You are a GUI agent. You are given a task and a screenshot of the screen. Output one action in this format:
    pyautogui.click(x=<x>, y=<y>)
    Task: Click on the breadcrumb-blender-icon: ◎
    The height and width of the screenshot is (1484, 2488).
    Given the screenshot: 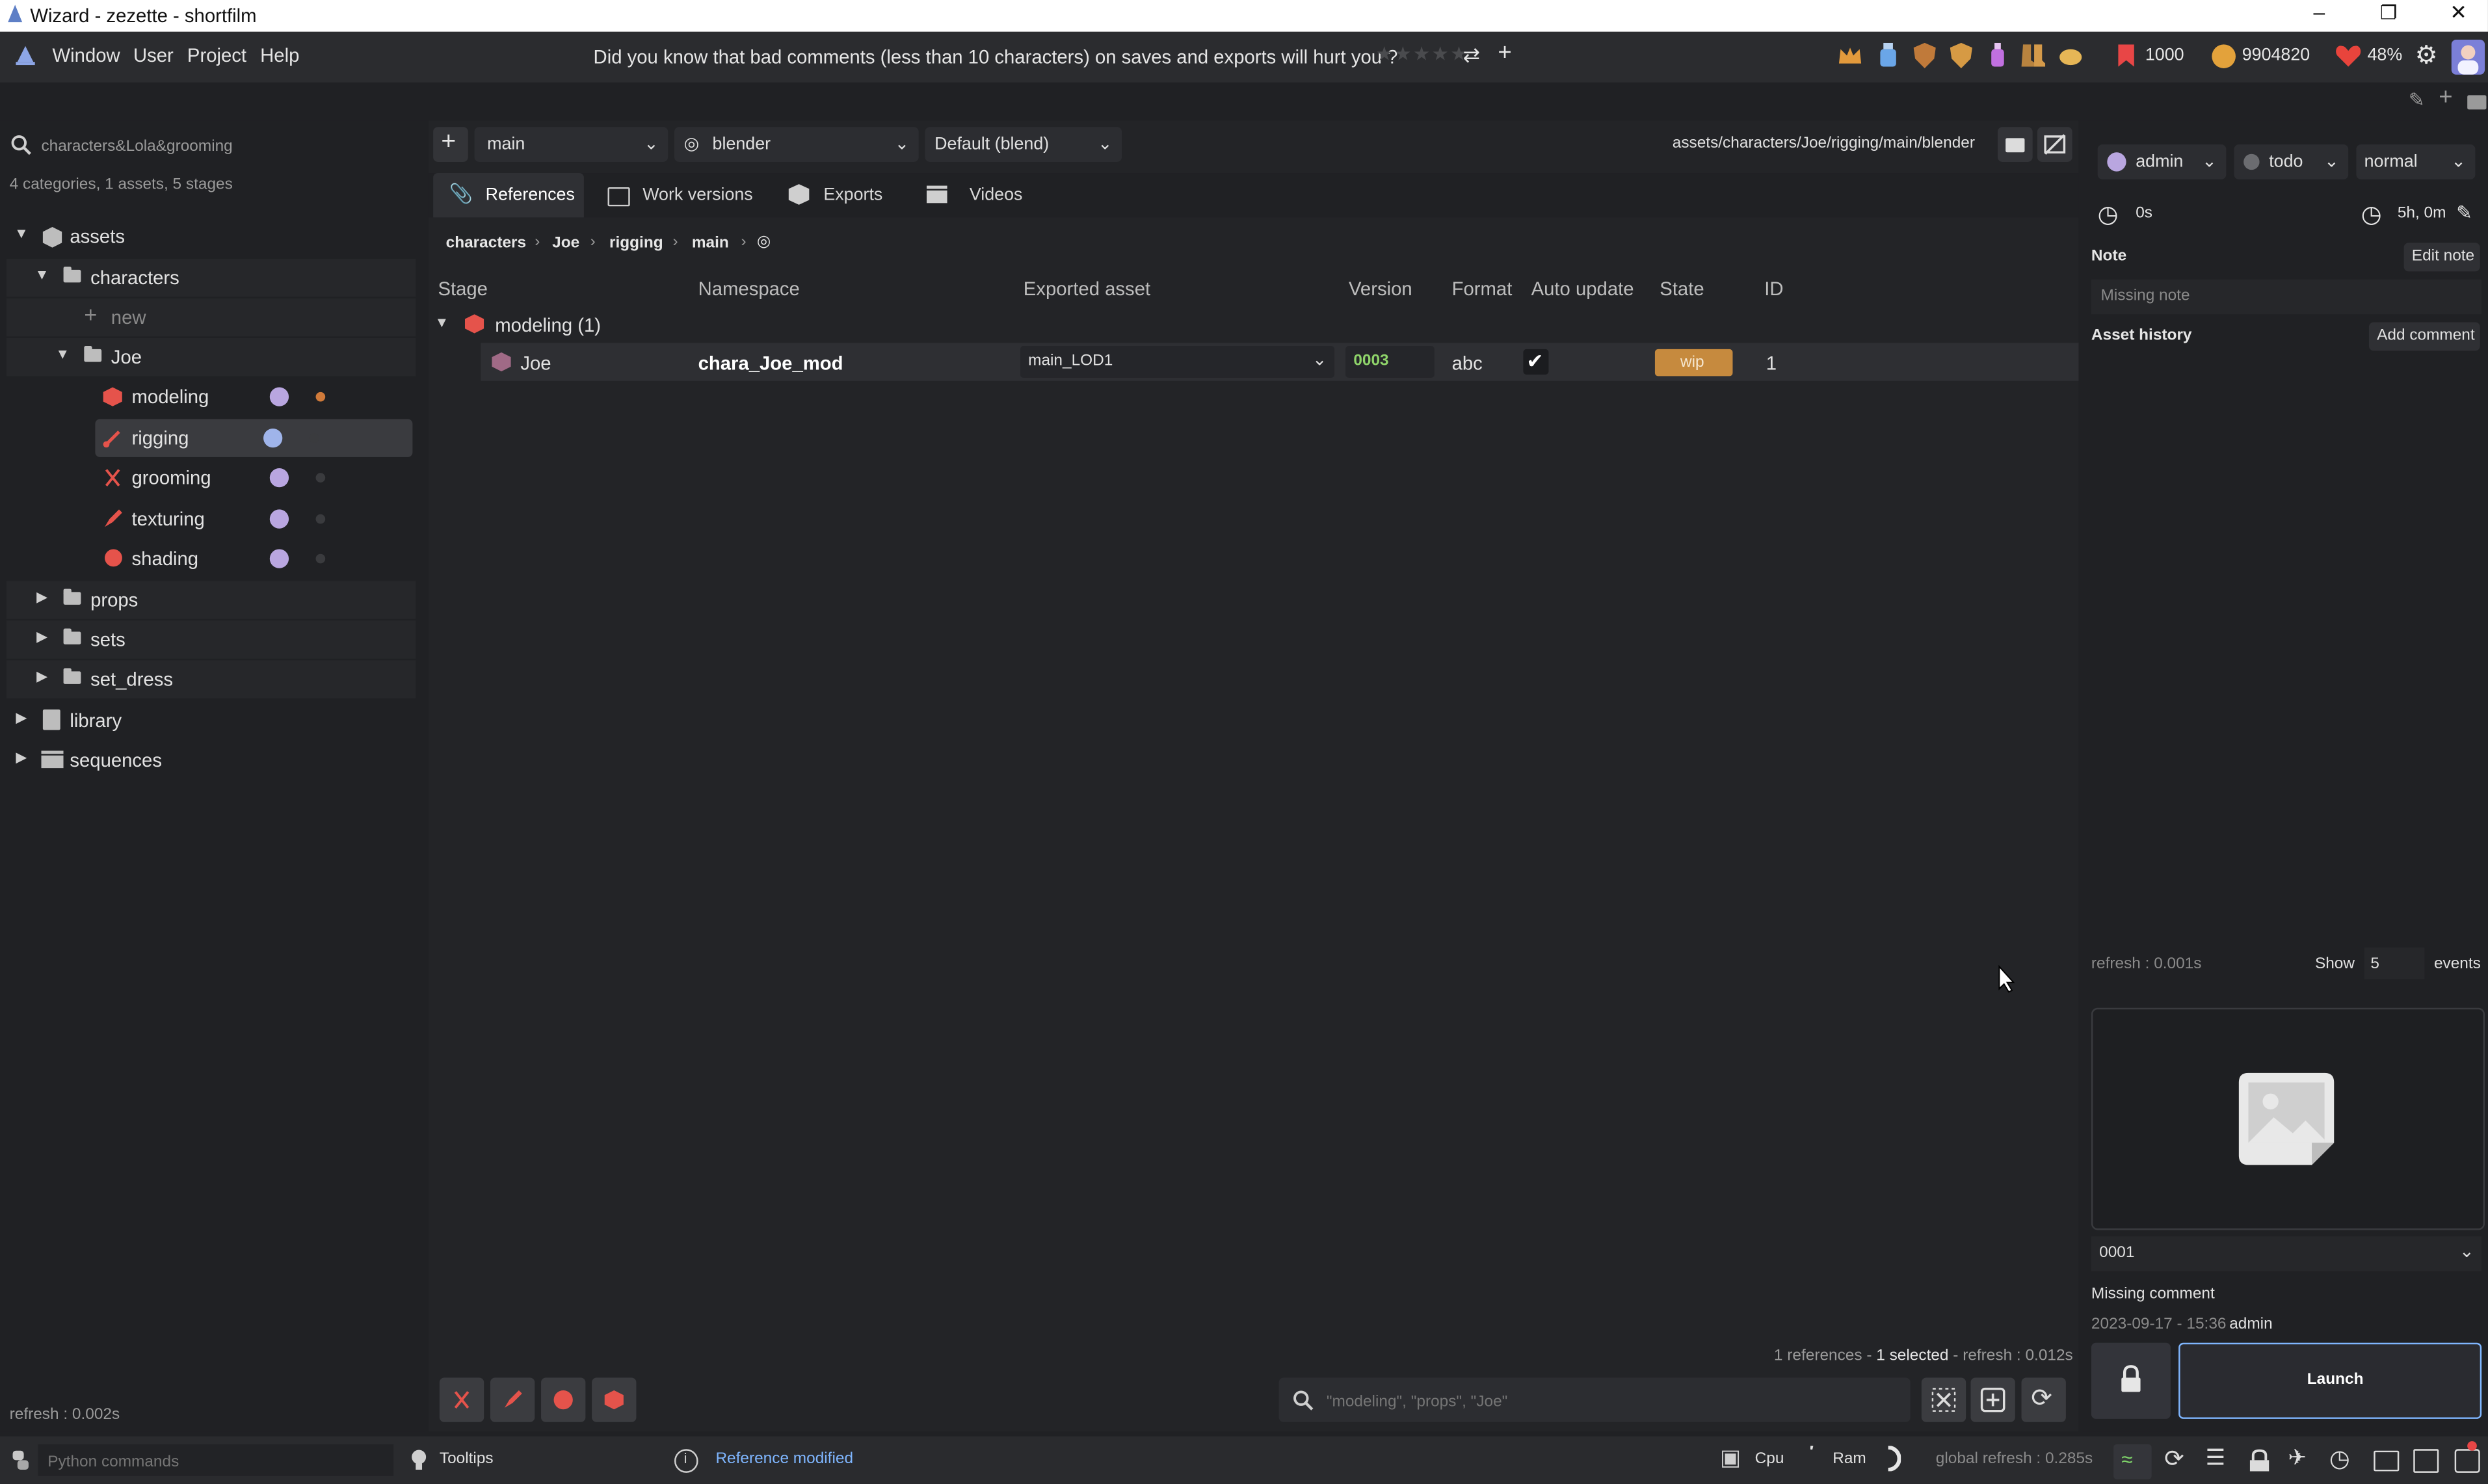 What is the action you would take?
    pyautogui.click(x=764, y=242)
    